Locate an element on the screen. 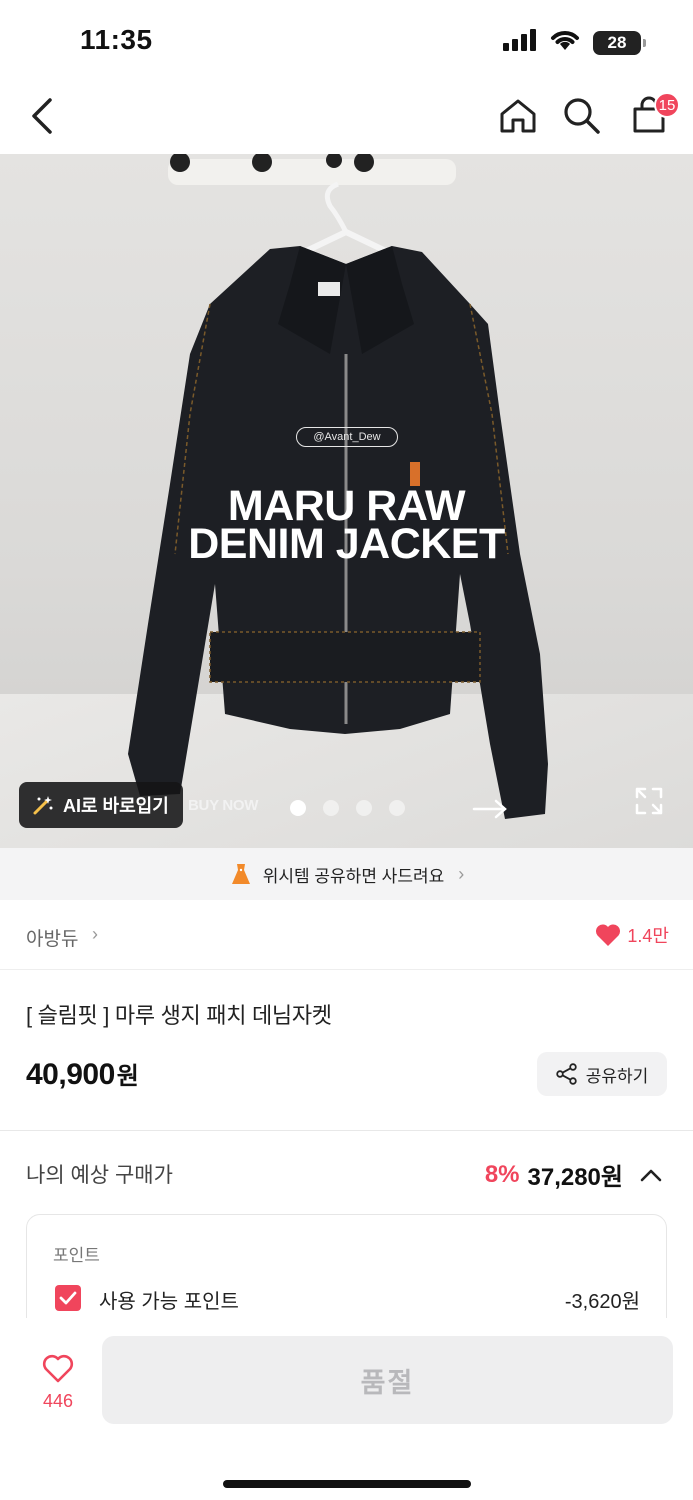 Image resolution: width=693 pixels, height=1500 pixels. expected-price-value: 37,280원 is located at coordinates (575, 1177).